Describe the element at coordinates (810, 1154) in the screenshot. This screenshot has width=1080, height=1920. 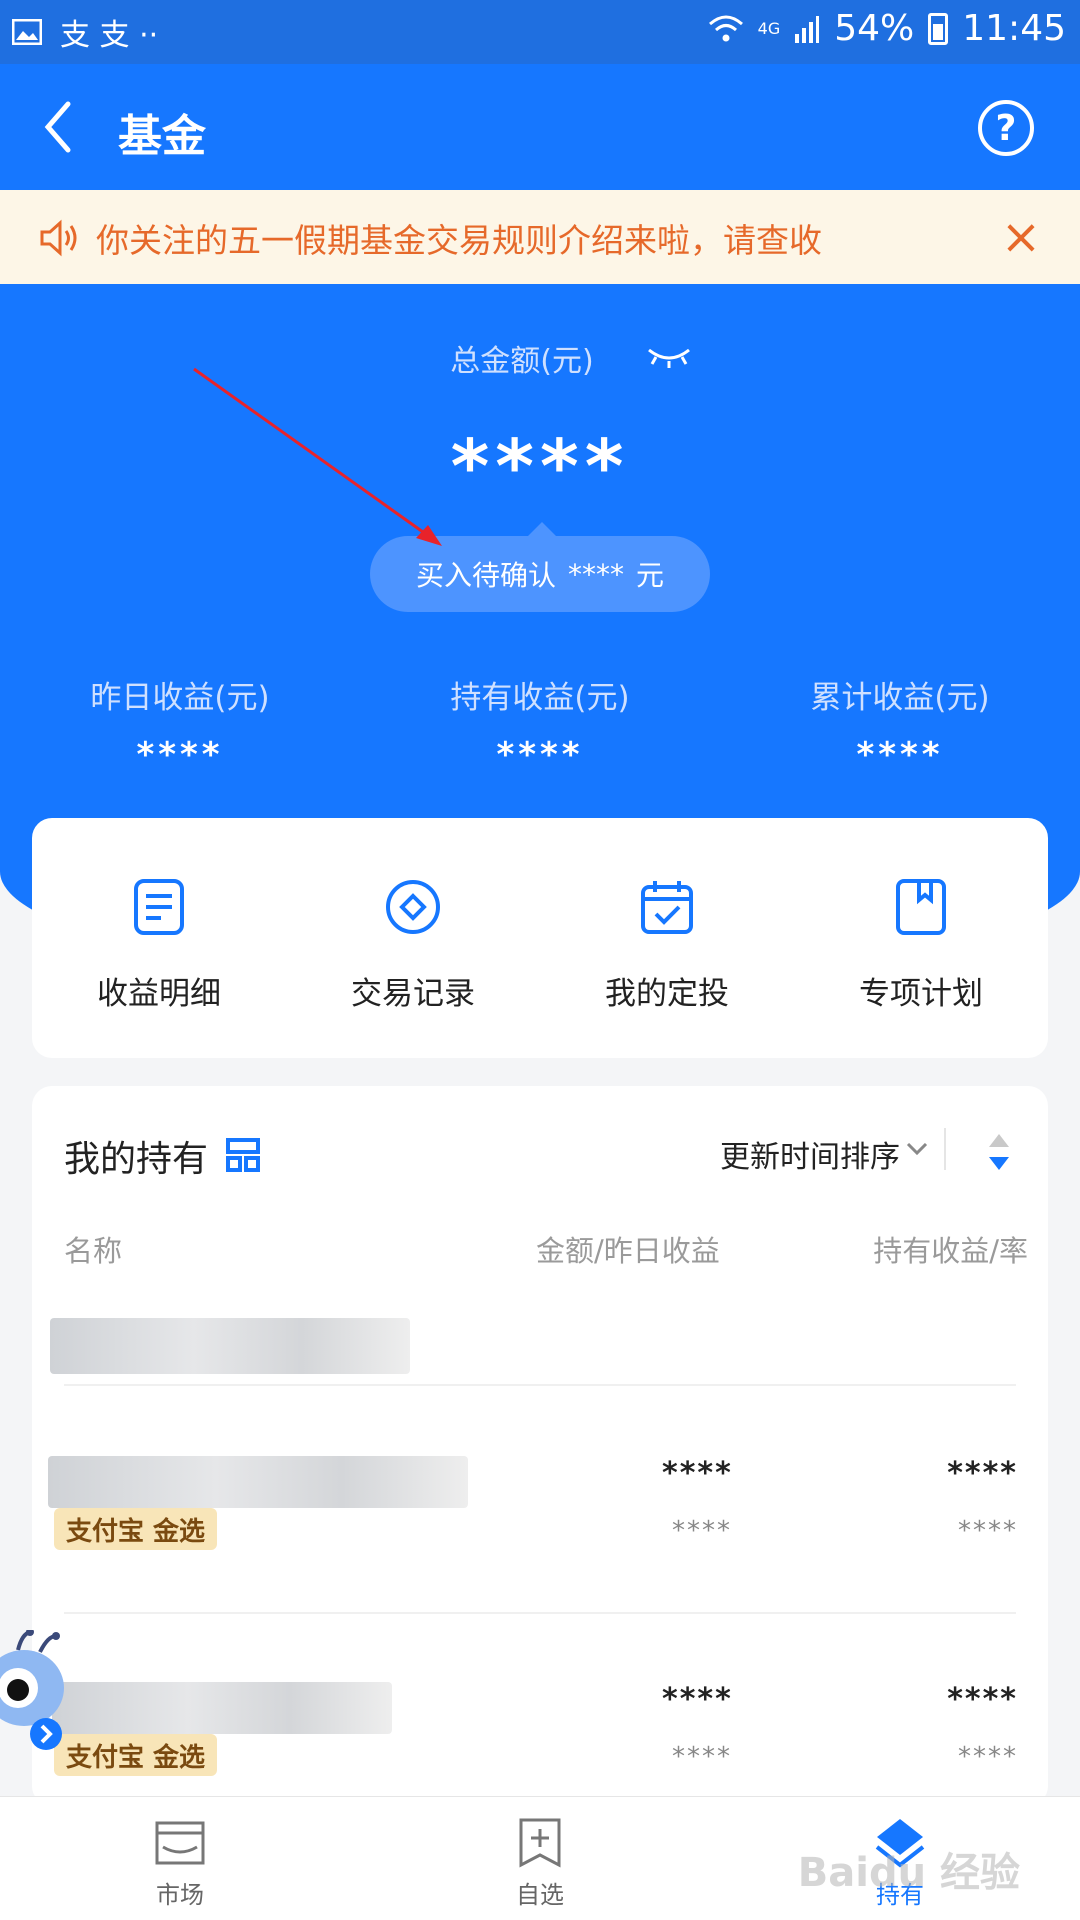
I see `sort-dropdown: 更新时间排序` at that location.